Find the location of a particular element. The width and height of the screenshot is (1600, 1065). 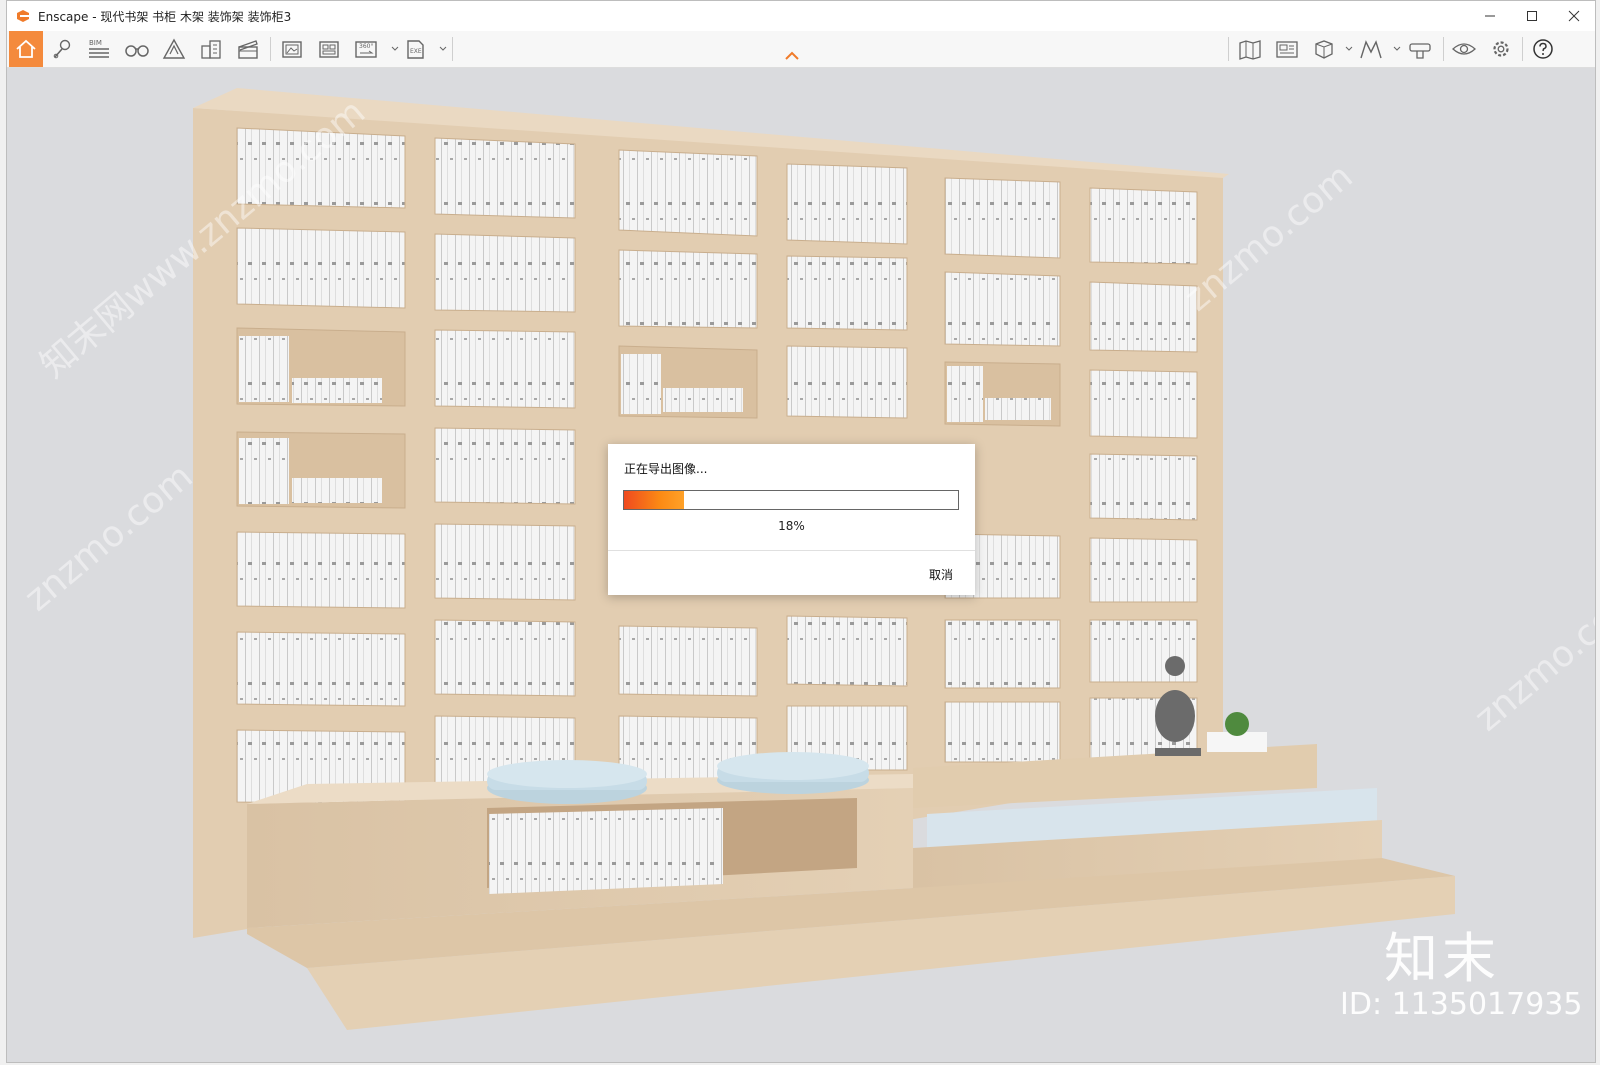

close-icon is located at coordinates (1574, 16).